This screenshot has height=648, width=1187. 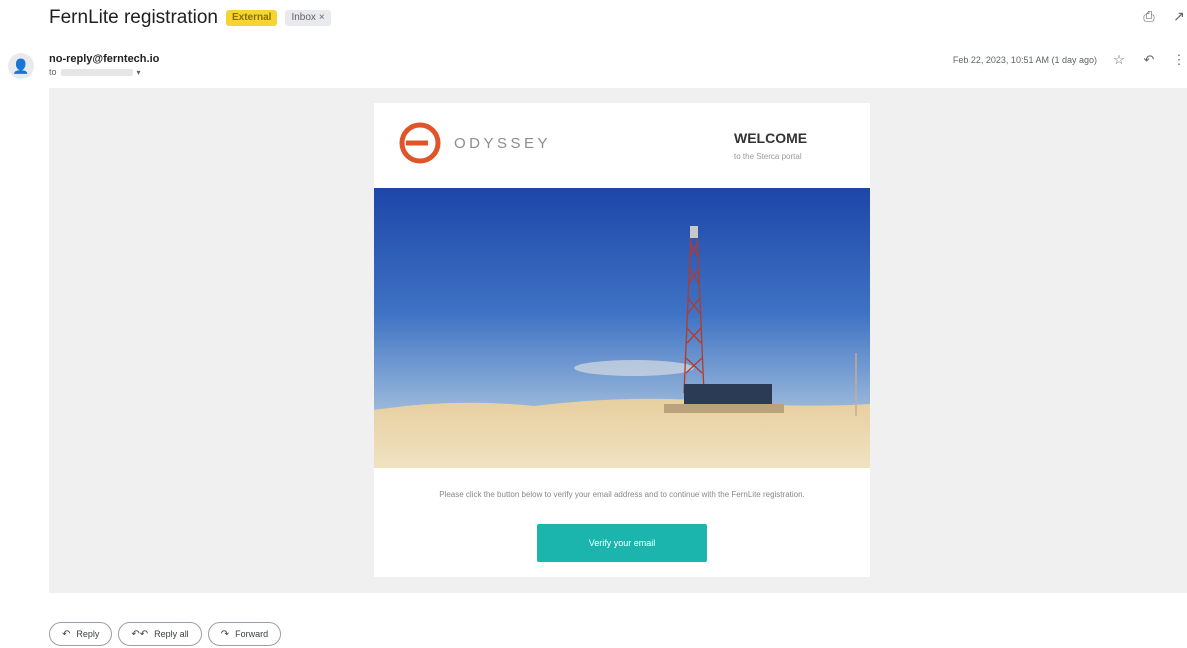 What do you see at coordinates (622, 145) in the screenshot?
I see `email-card-header: ODYSSEY WELCOME to the Sterca portal` at bounding box center [622, 145].